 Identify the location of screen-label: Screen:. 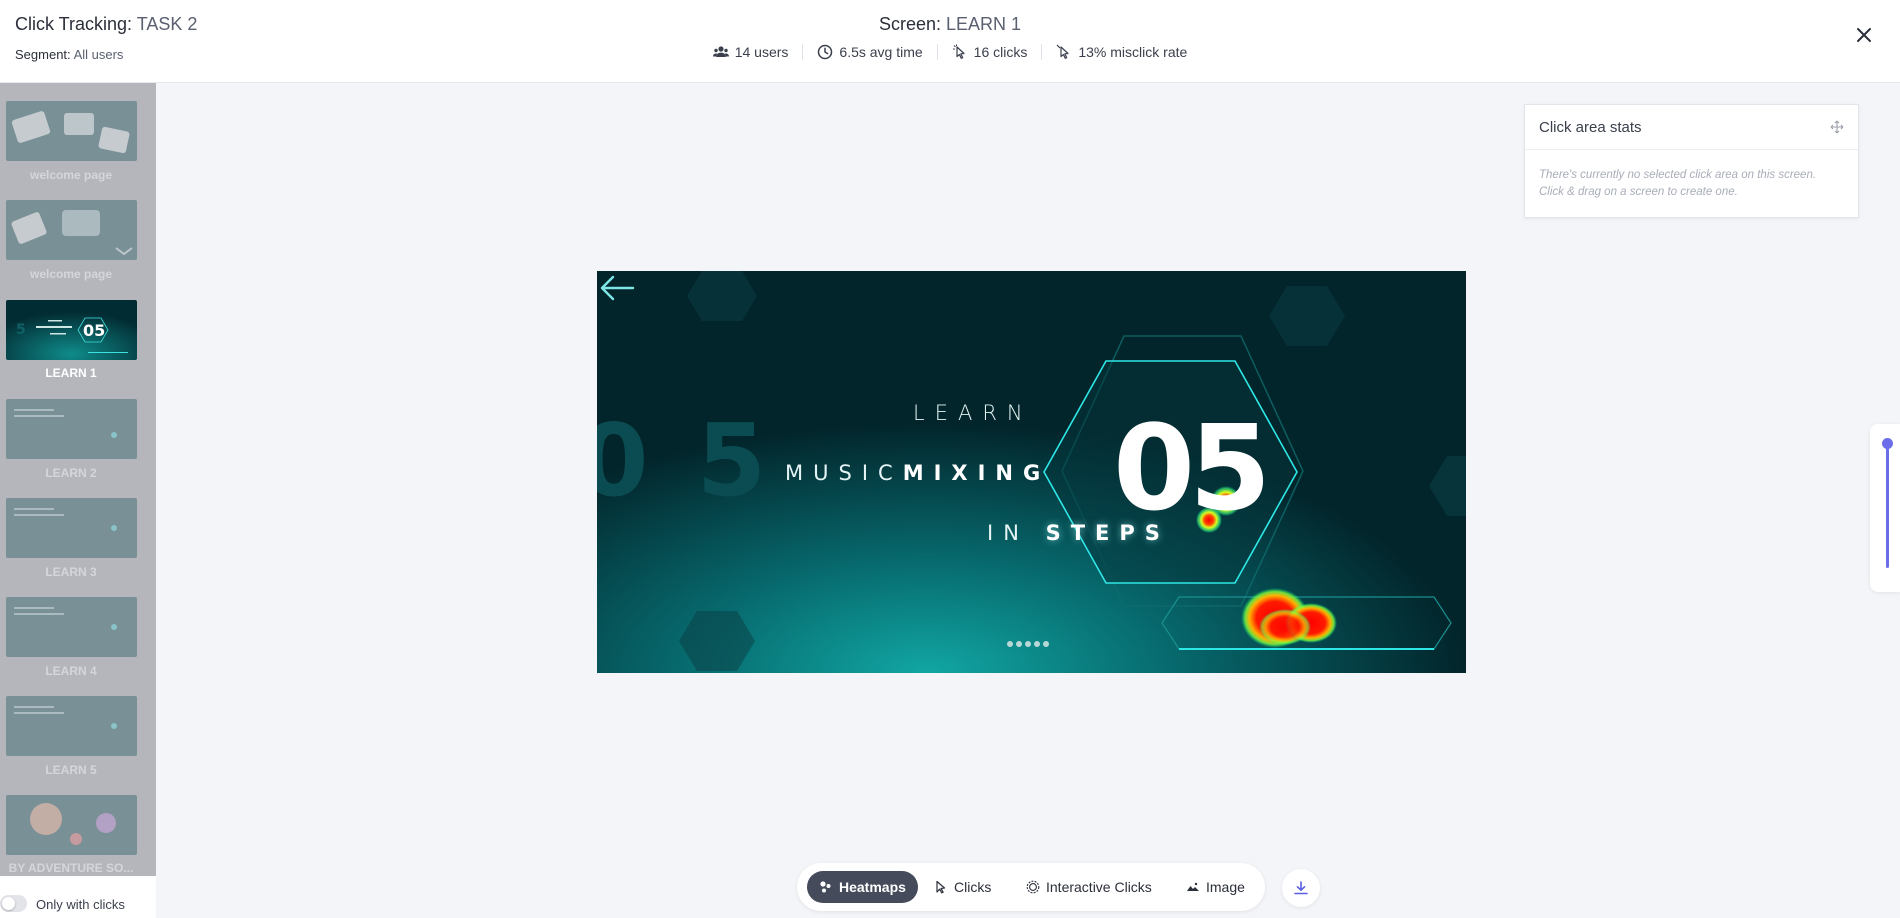
(909, 24).